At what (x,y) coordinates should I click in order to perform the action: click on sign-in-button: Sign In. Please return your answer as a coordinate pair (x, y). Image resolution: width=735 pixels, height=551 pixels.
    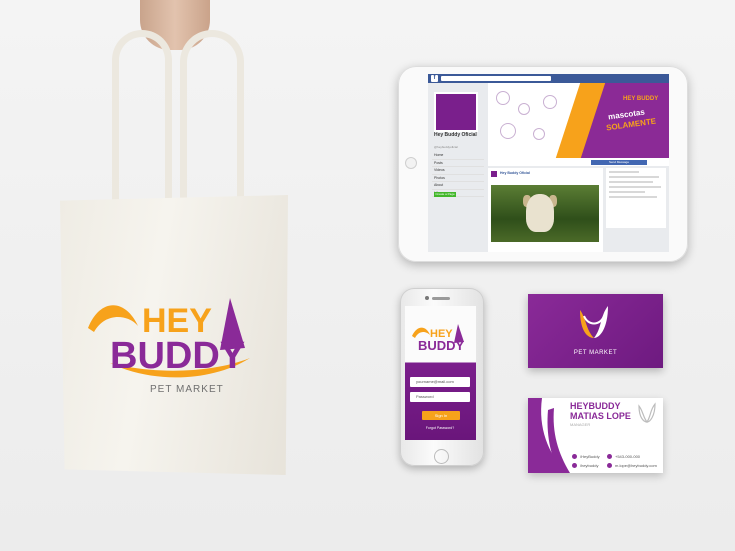
    Looking at the image, I should click on (441, 415).